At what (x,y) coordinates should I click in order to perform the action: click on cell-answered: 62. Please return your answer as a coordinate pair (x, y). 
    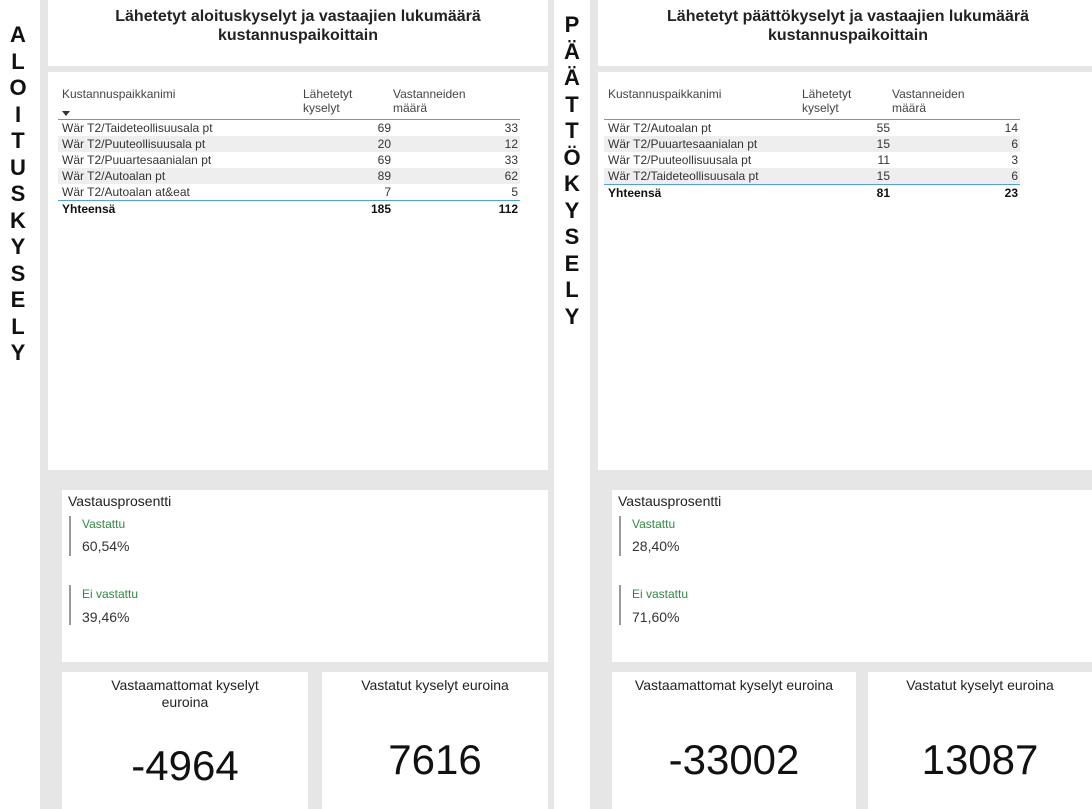
    Looking at the image, I should click on (456, 176).